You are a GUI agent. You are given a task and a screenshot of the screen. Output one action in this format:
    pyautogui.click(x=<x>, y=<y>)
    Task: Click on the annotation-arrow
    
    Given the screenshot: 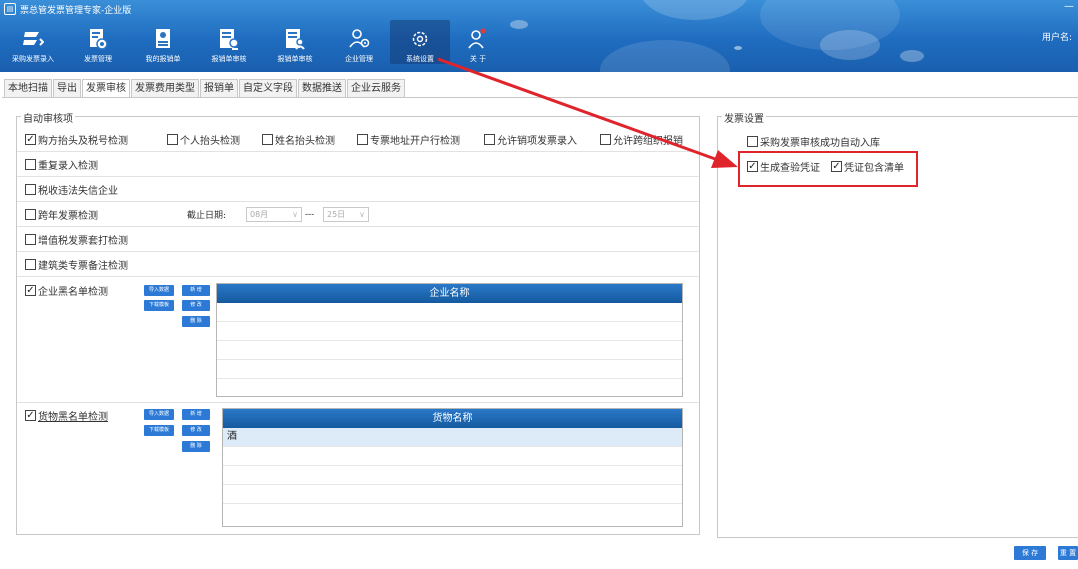 What is the action you would take?
    pyautogui.click(x=587, y=112)
    